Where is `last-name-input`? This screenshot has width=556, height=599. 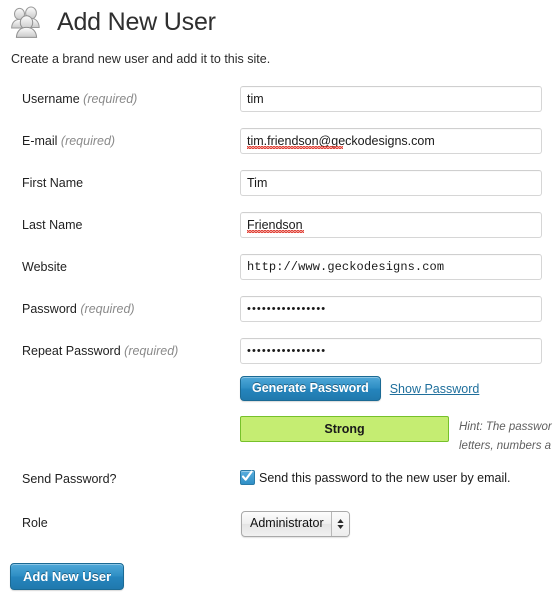
last-name-input is located at coordinates (391, 225).